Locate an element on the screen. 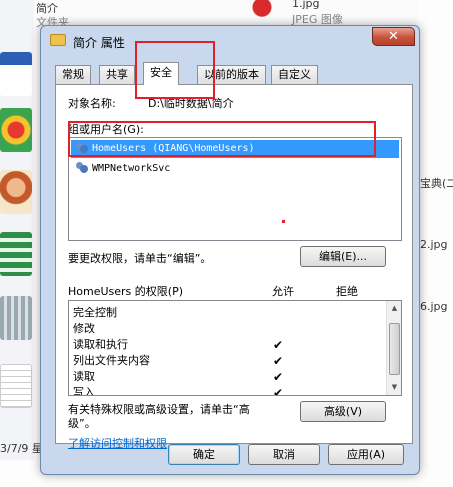  permission-name: 读取和执行 is located at coordinates (100, 344).